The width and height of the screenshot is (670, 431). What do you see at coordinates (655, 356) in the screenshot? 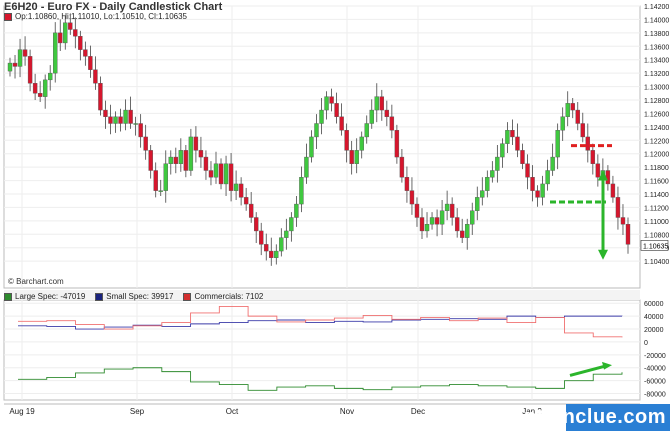
I see `cot-y-tick-label: -20000` at bounding box center [655, 356].